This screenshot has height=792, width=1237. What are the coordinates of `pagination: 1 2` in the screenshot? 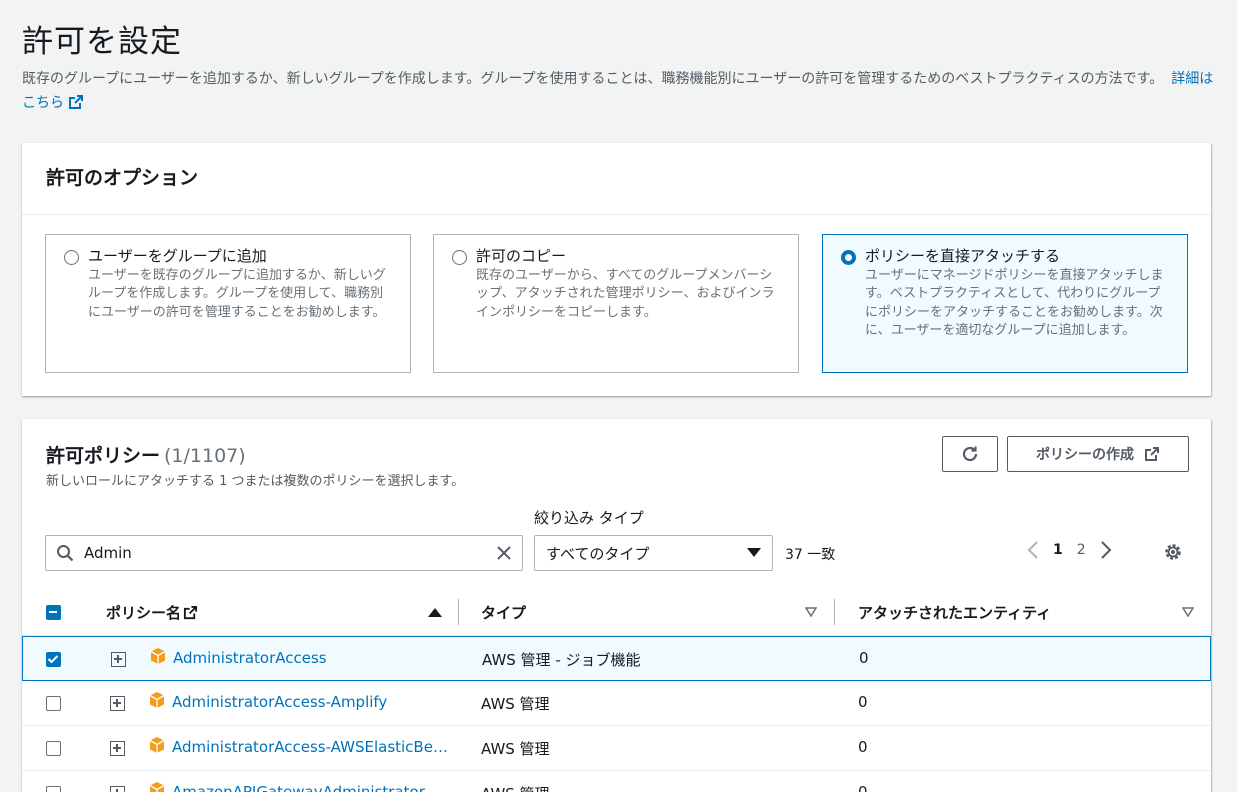 It's located at (1069, 550).